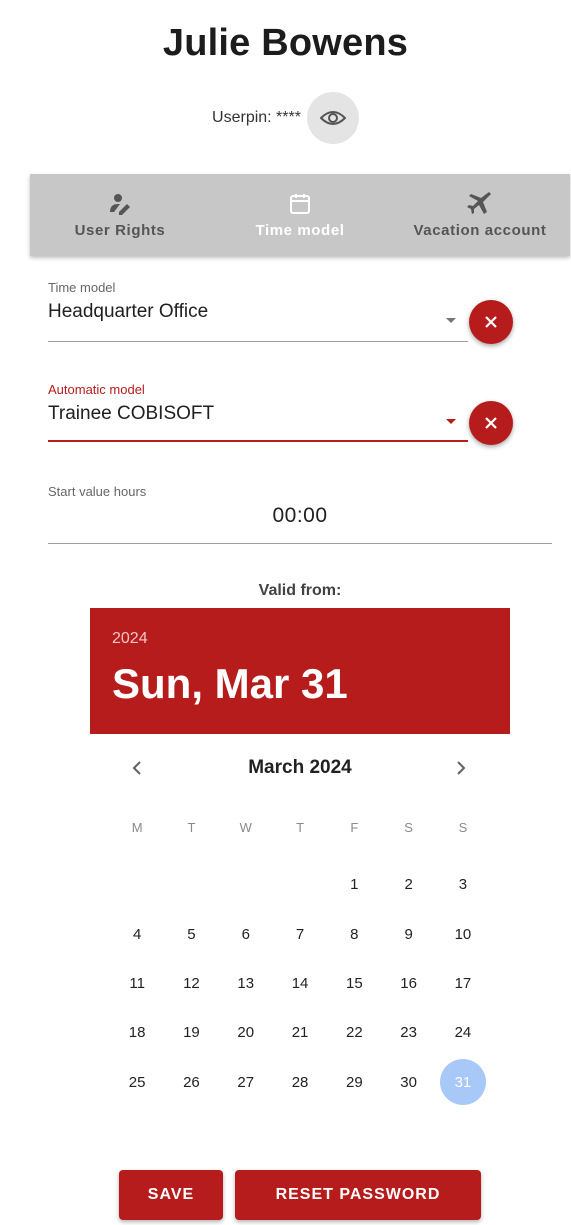 The width and height of the screenshot is (571, 1225). What do you see at coordinates (137, 827) in the screenshot?
I see `weekday-label: M` at bounding box center [137, 827].